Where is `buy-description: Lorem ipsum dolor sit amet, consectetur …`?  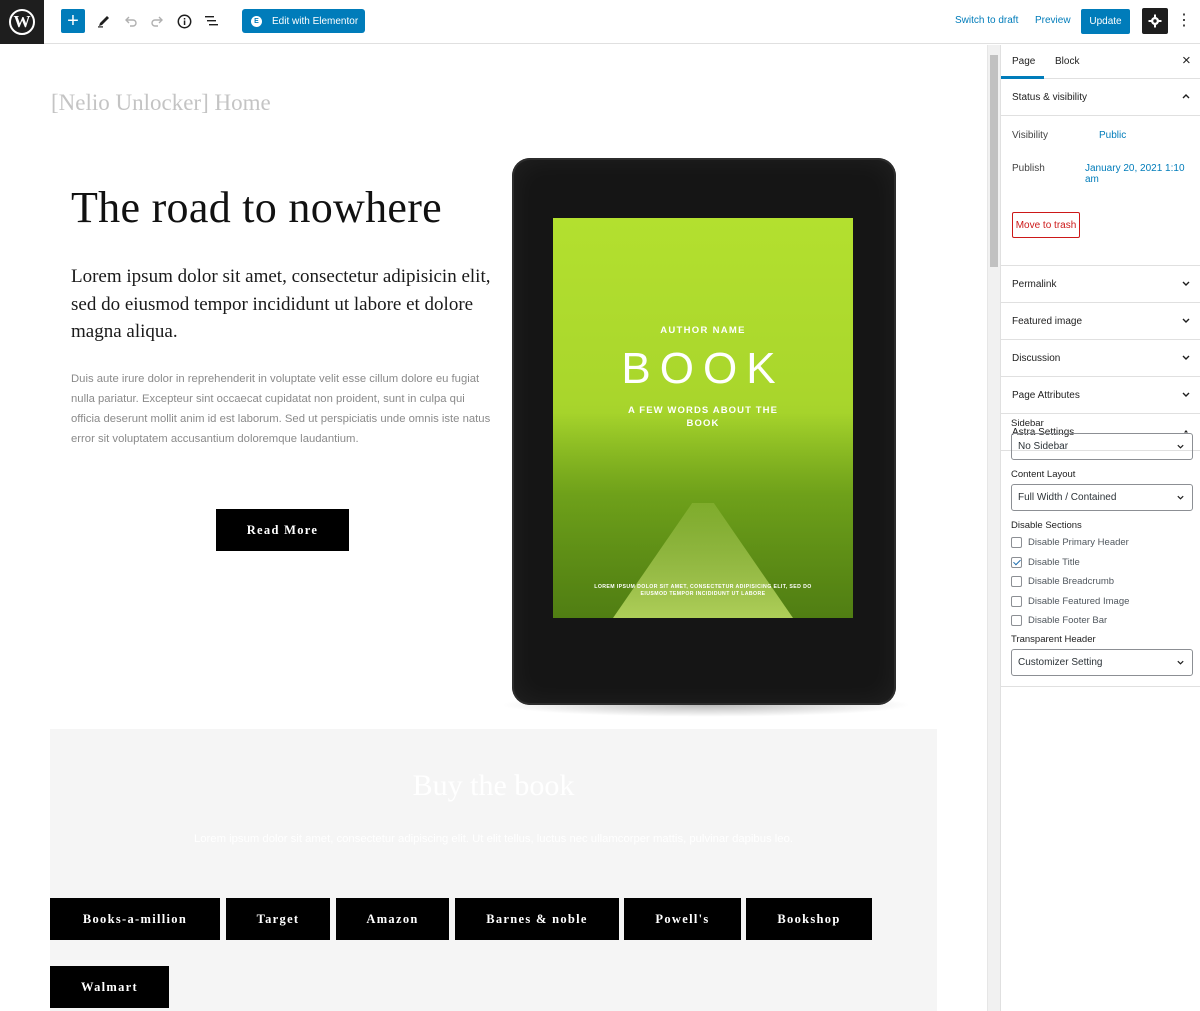 buy-description: Lorem ipsum dolor sit amet, consectetur … is located at coordinates (493, 839).